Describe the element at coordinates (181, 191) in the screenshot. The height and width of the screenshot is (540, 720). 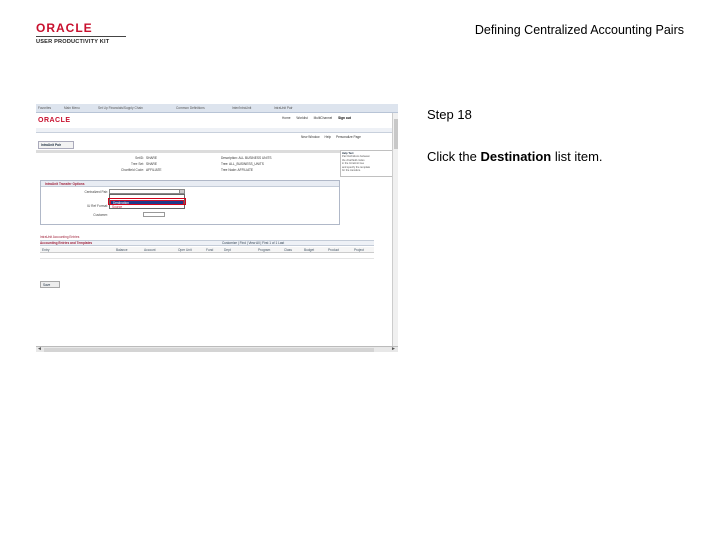
I see `chevron-down-icon` at that location.